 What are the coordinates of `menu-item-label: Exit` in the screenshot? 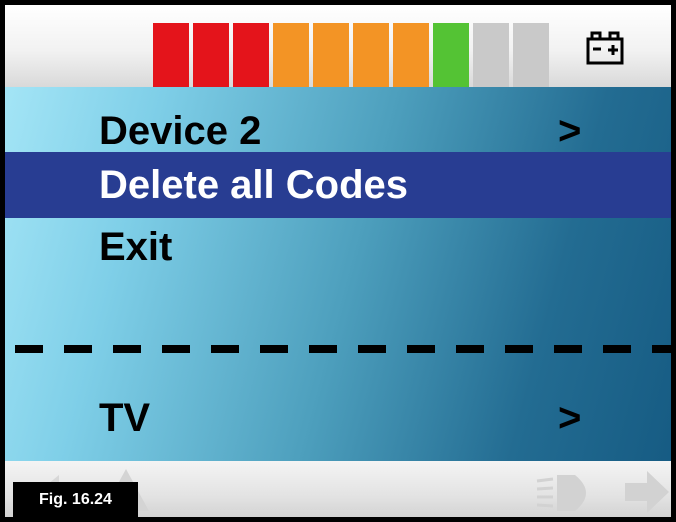 It's located at (136, 247).